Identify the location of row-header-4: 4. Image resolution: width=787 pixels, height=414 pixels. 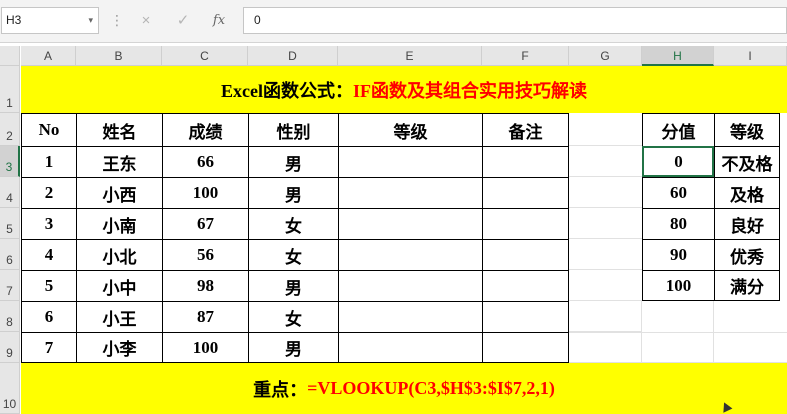
(10, 192).